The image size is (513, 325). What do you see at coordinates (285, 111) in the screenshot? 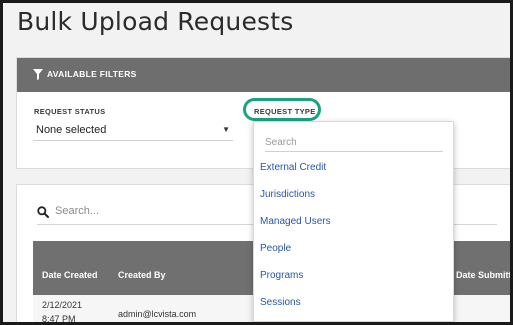
I see `request-type-label: REQUEST TYPE` at bounding box center [285, 111].